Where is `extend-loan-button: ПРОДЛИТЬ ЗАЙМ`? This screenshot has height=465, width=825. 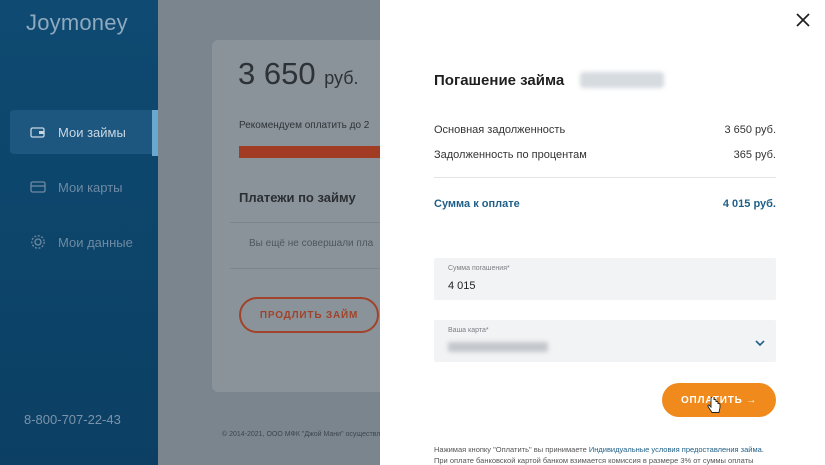
extend-loan-button: ПРОДЛИТЬ ЗАЙМ is located at coordinates (309, 315).